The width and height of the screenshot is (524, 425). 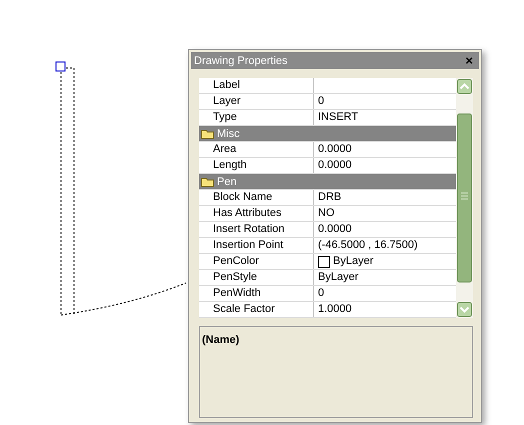 I want to click on property-value: INSERT, so click(x=385, y=117).